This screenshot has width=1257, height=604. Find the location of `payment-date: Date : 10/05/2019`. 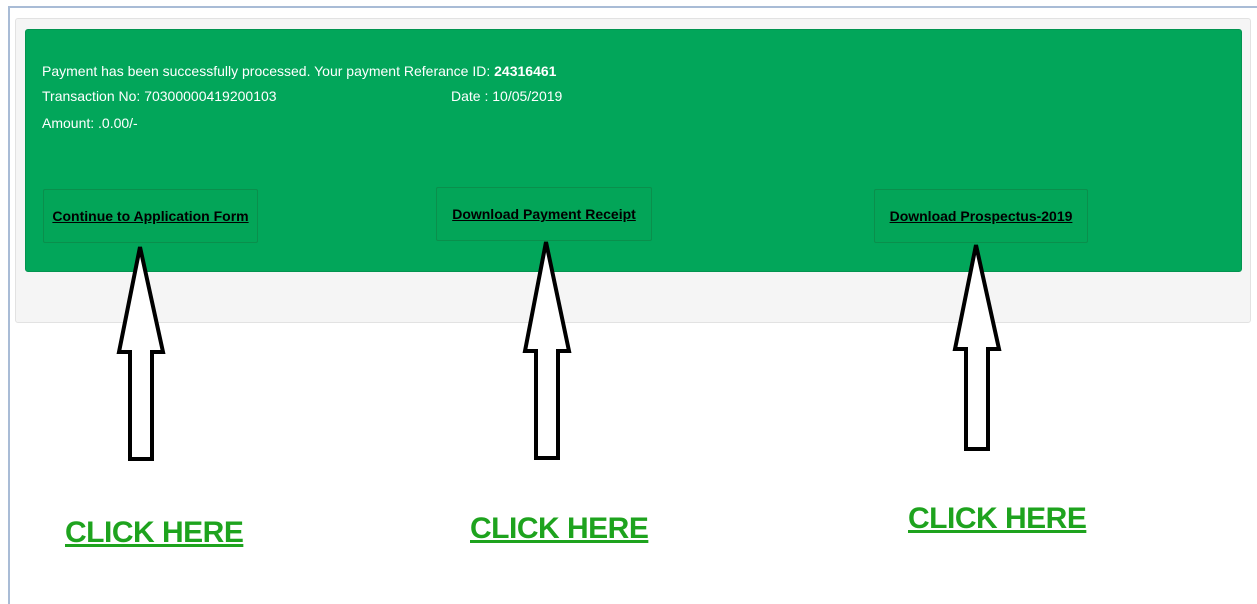

payment-date: Date : 10/05/2019 is located at coordinates (507, 96).